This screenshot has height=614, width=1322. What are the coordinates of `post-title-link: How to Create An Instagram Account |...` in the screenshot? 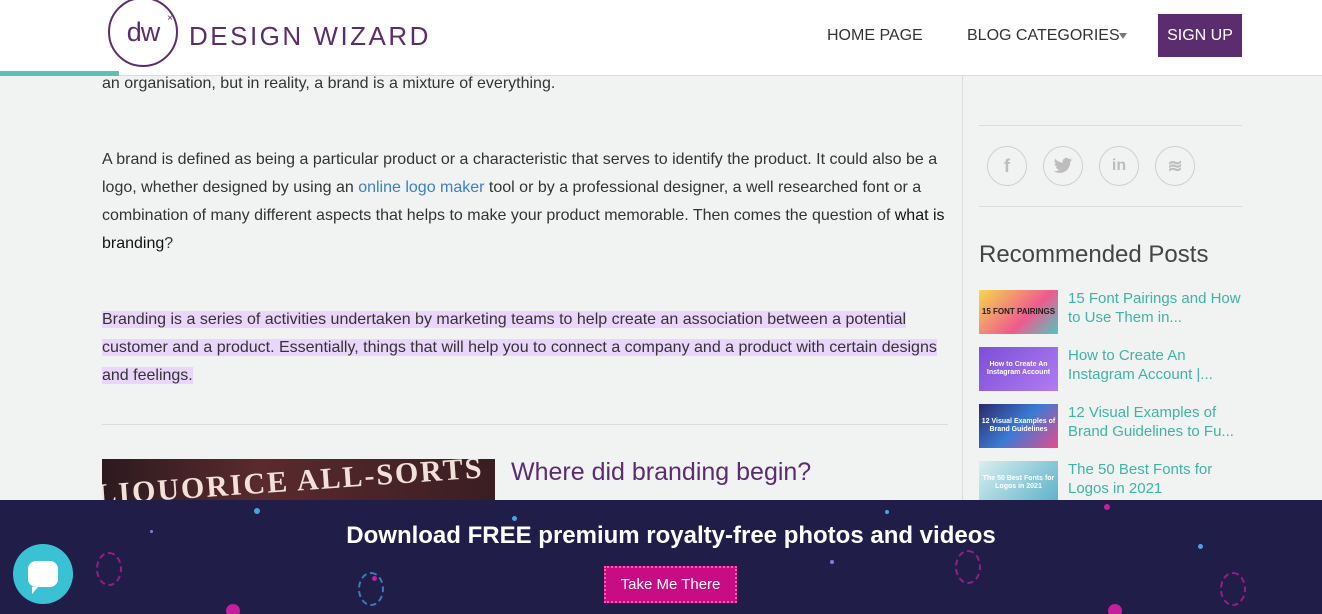 It's located at (1156, 365).